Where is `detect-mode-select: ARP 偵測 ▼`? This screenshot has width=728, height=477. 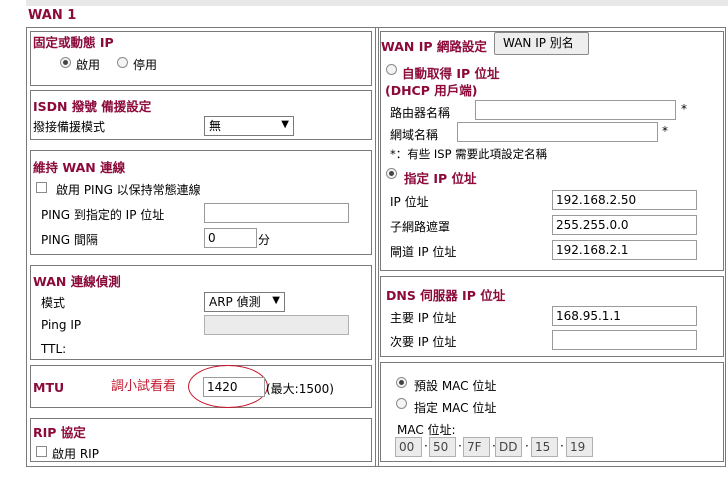
detect-mode-select: ARP 偵測 ▼ is located at coordinates (244, 302).